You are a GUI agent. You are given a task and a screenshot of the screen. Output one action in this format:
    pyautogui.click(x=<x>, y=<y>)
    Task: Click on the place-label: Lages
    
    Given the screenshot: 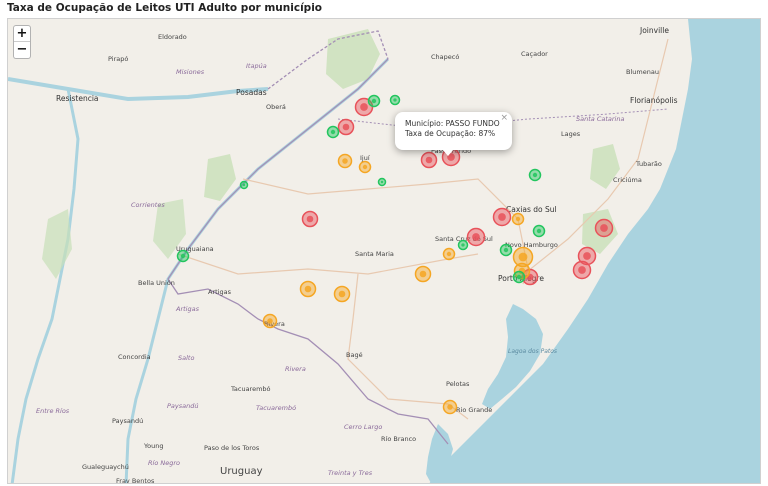 What is the action you would take?
    pyautogui.click(x=571, y=134)
    